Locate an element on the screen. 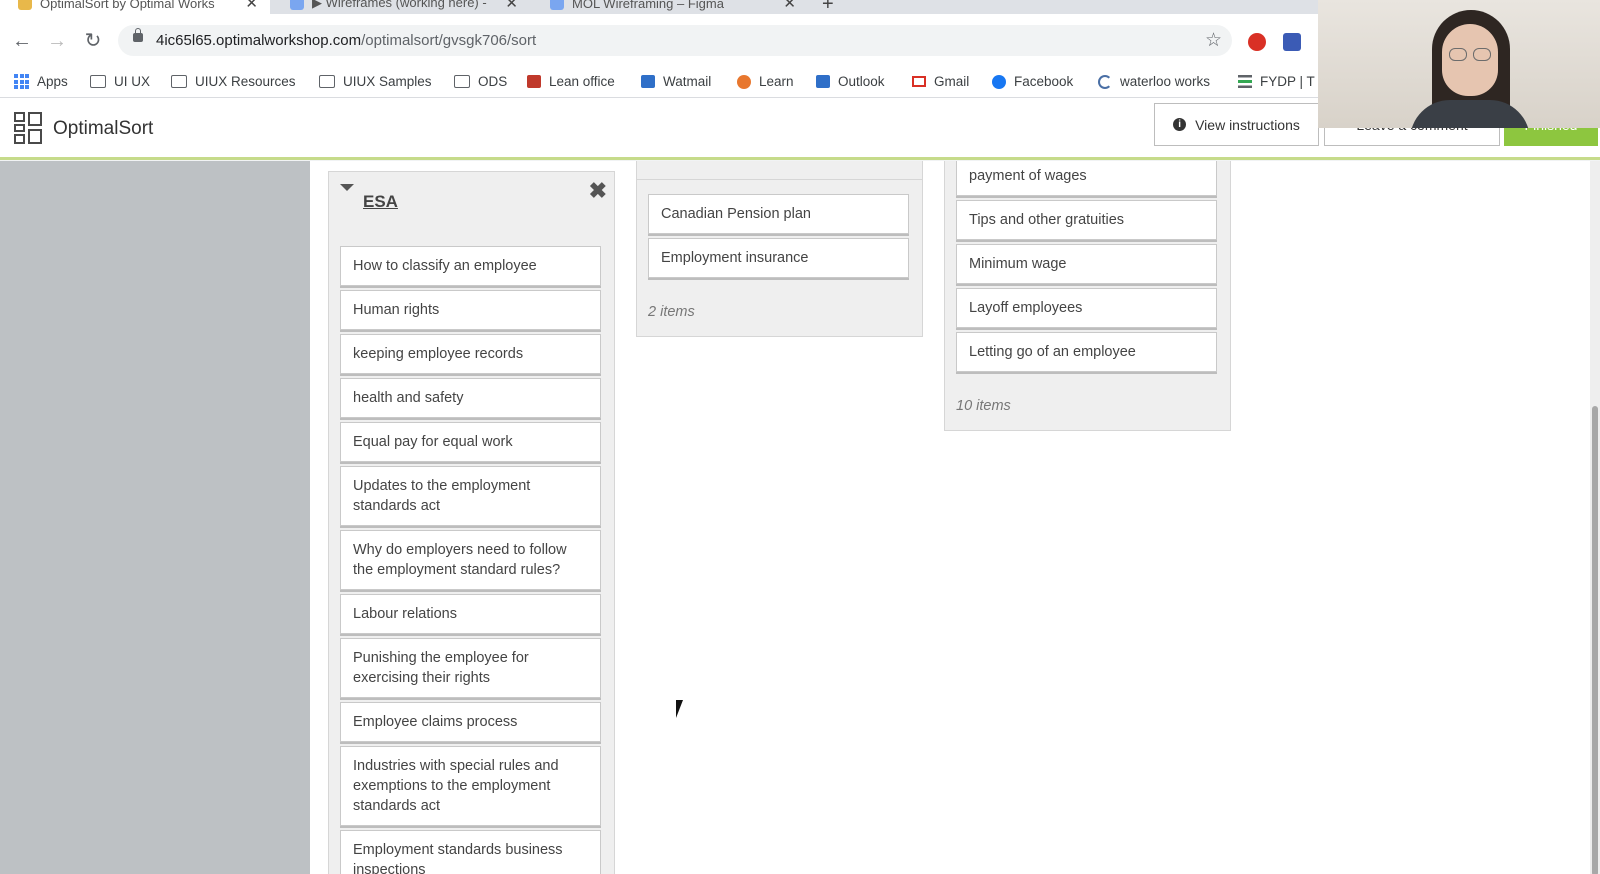 The height and width of the screenshot is (874, 1600). bookmark-label: UI UX is located at coordinates (132, 81).